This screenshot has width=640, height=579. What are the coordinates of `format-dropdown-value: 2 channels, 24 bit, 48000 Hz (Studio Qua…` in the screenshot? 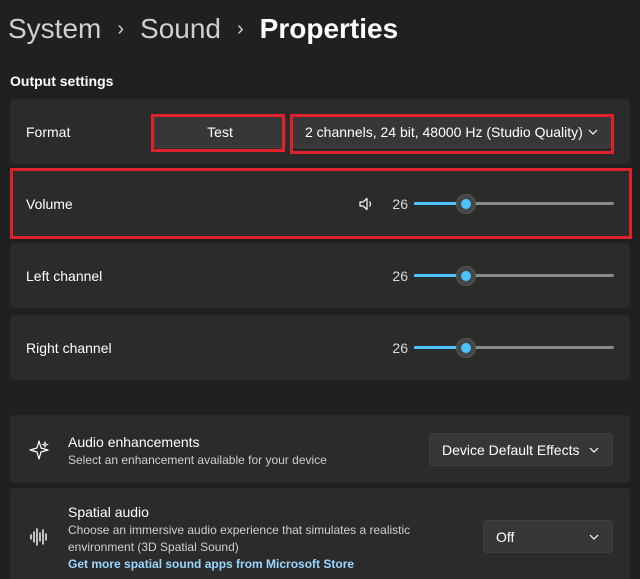 It's located at (444, 132).